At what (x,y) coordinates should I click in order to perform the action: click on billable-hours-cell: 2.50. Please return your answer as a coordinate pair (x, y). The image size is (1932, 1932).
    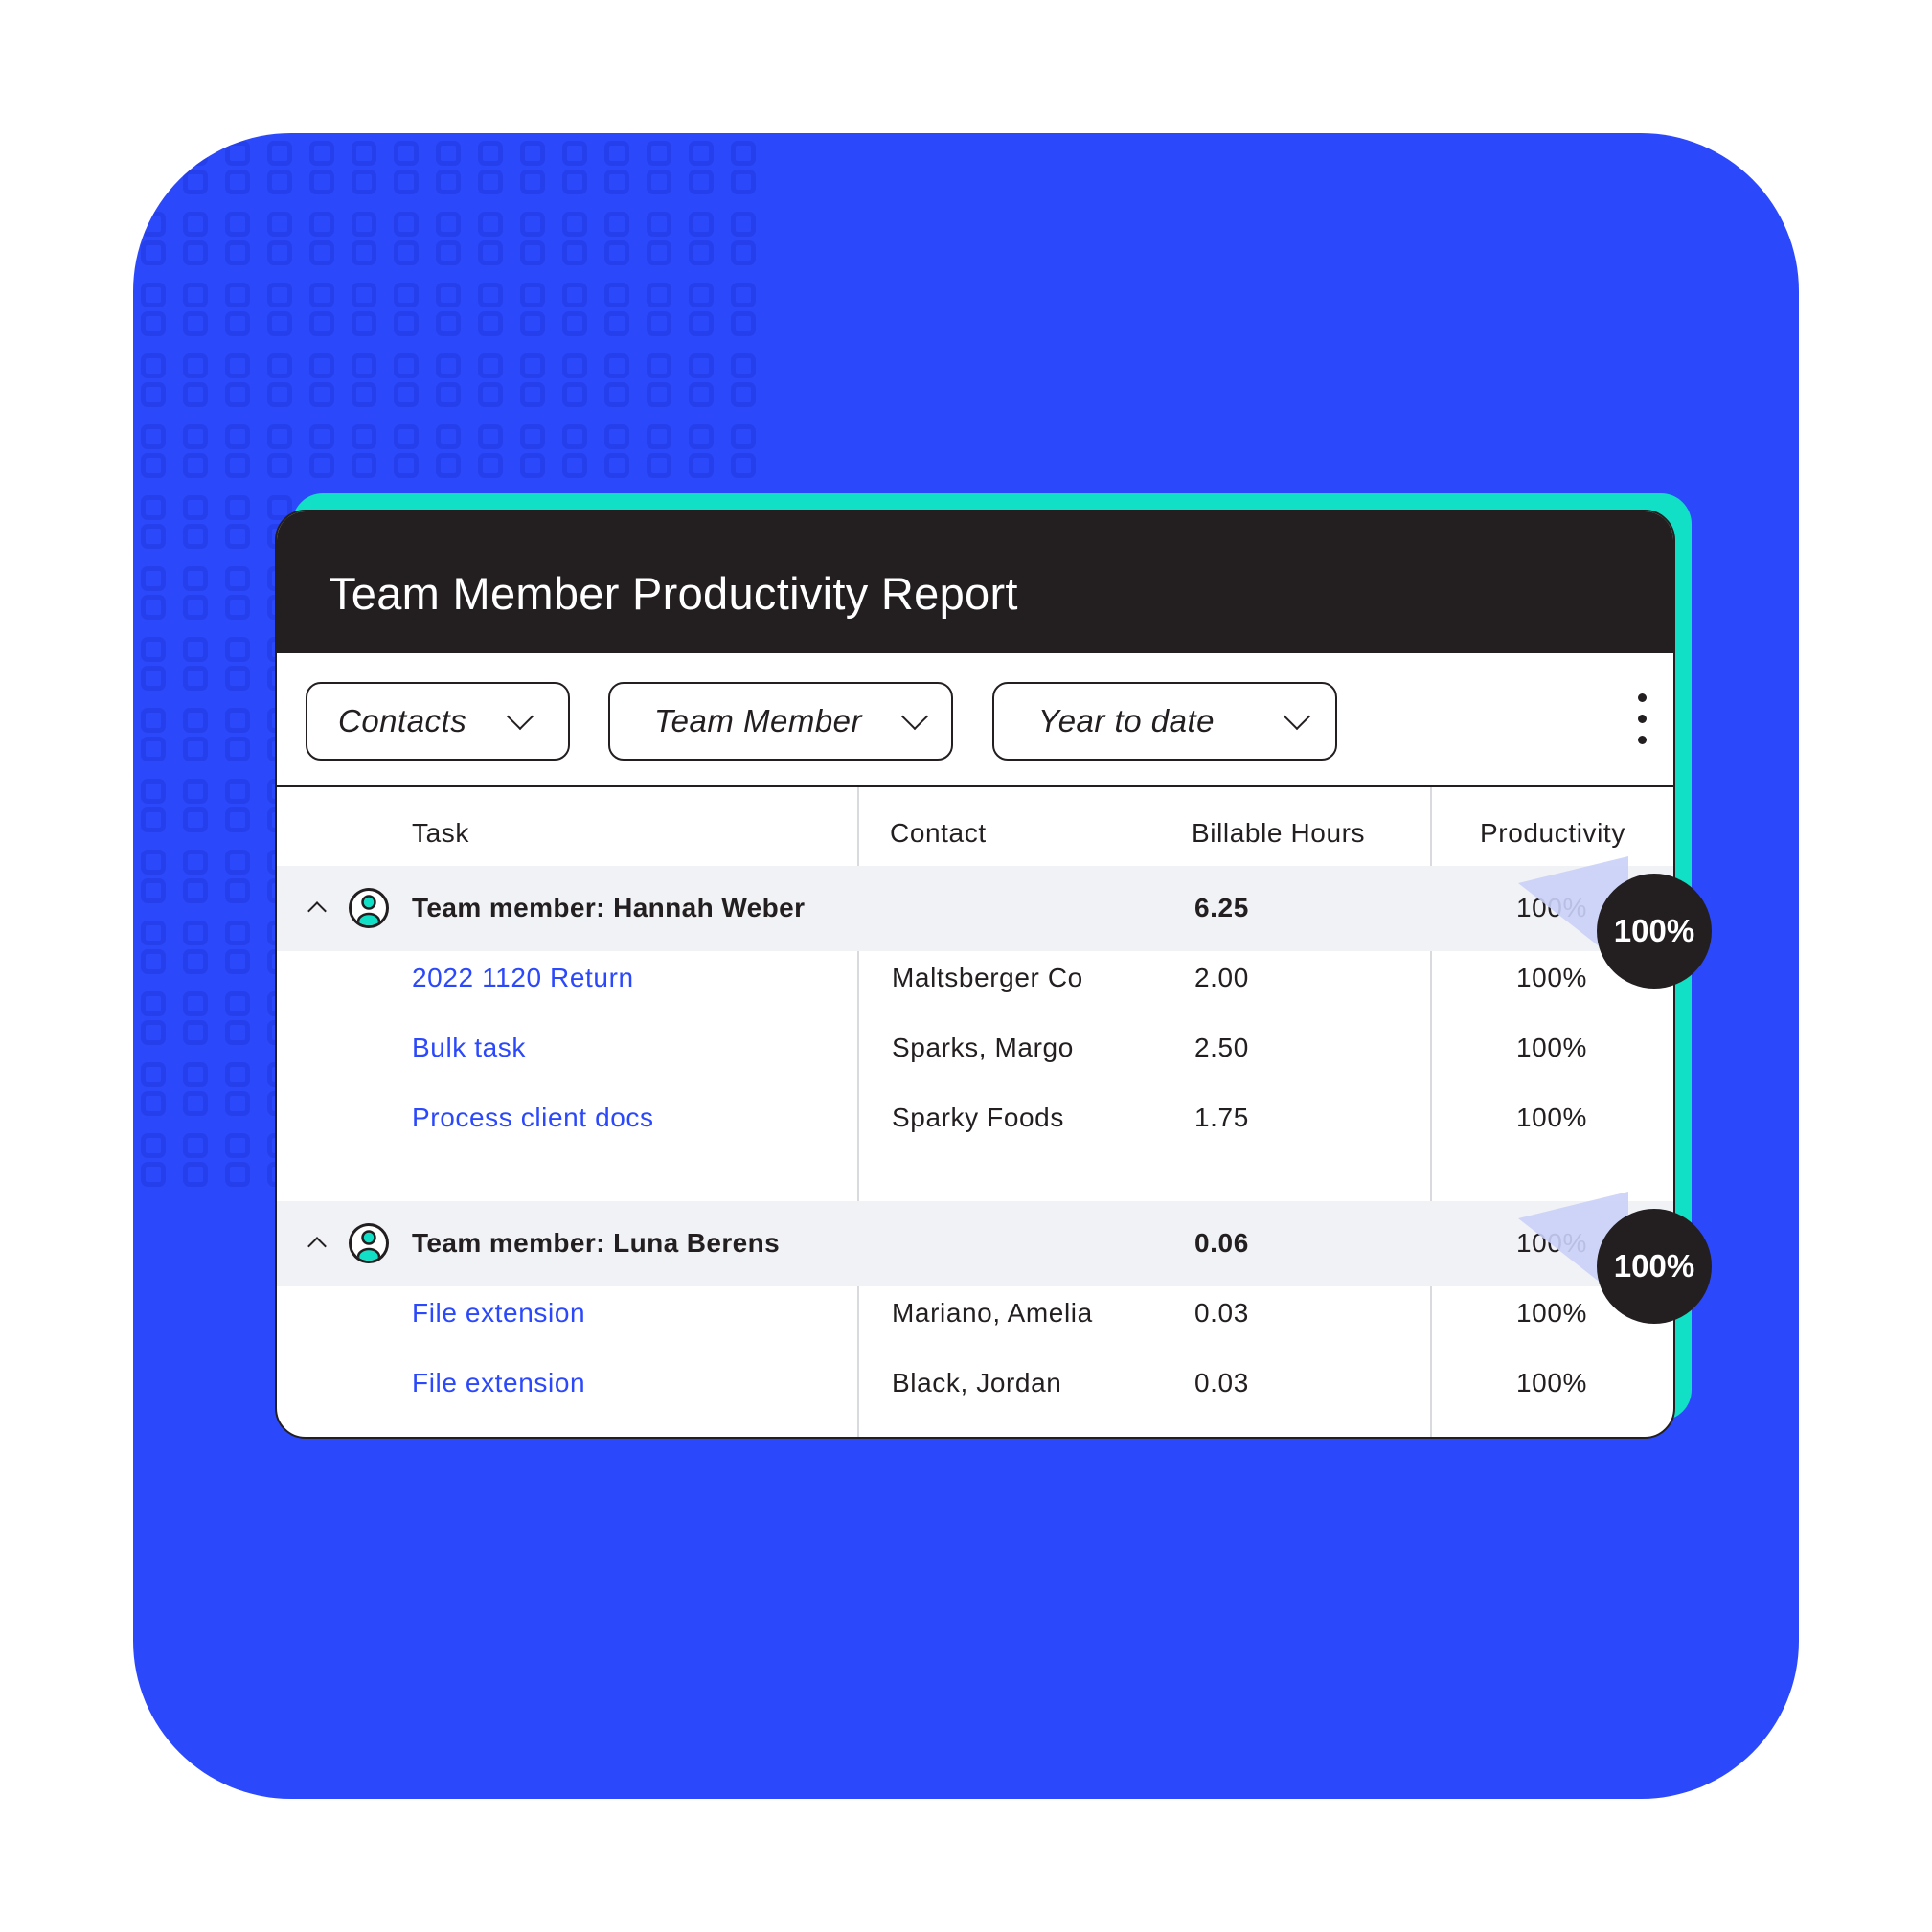
    Looking at the image, I should click on (1221, 1048).